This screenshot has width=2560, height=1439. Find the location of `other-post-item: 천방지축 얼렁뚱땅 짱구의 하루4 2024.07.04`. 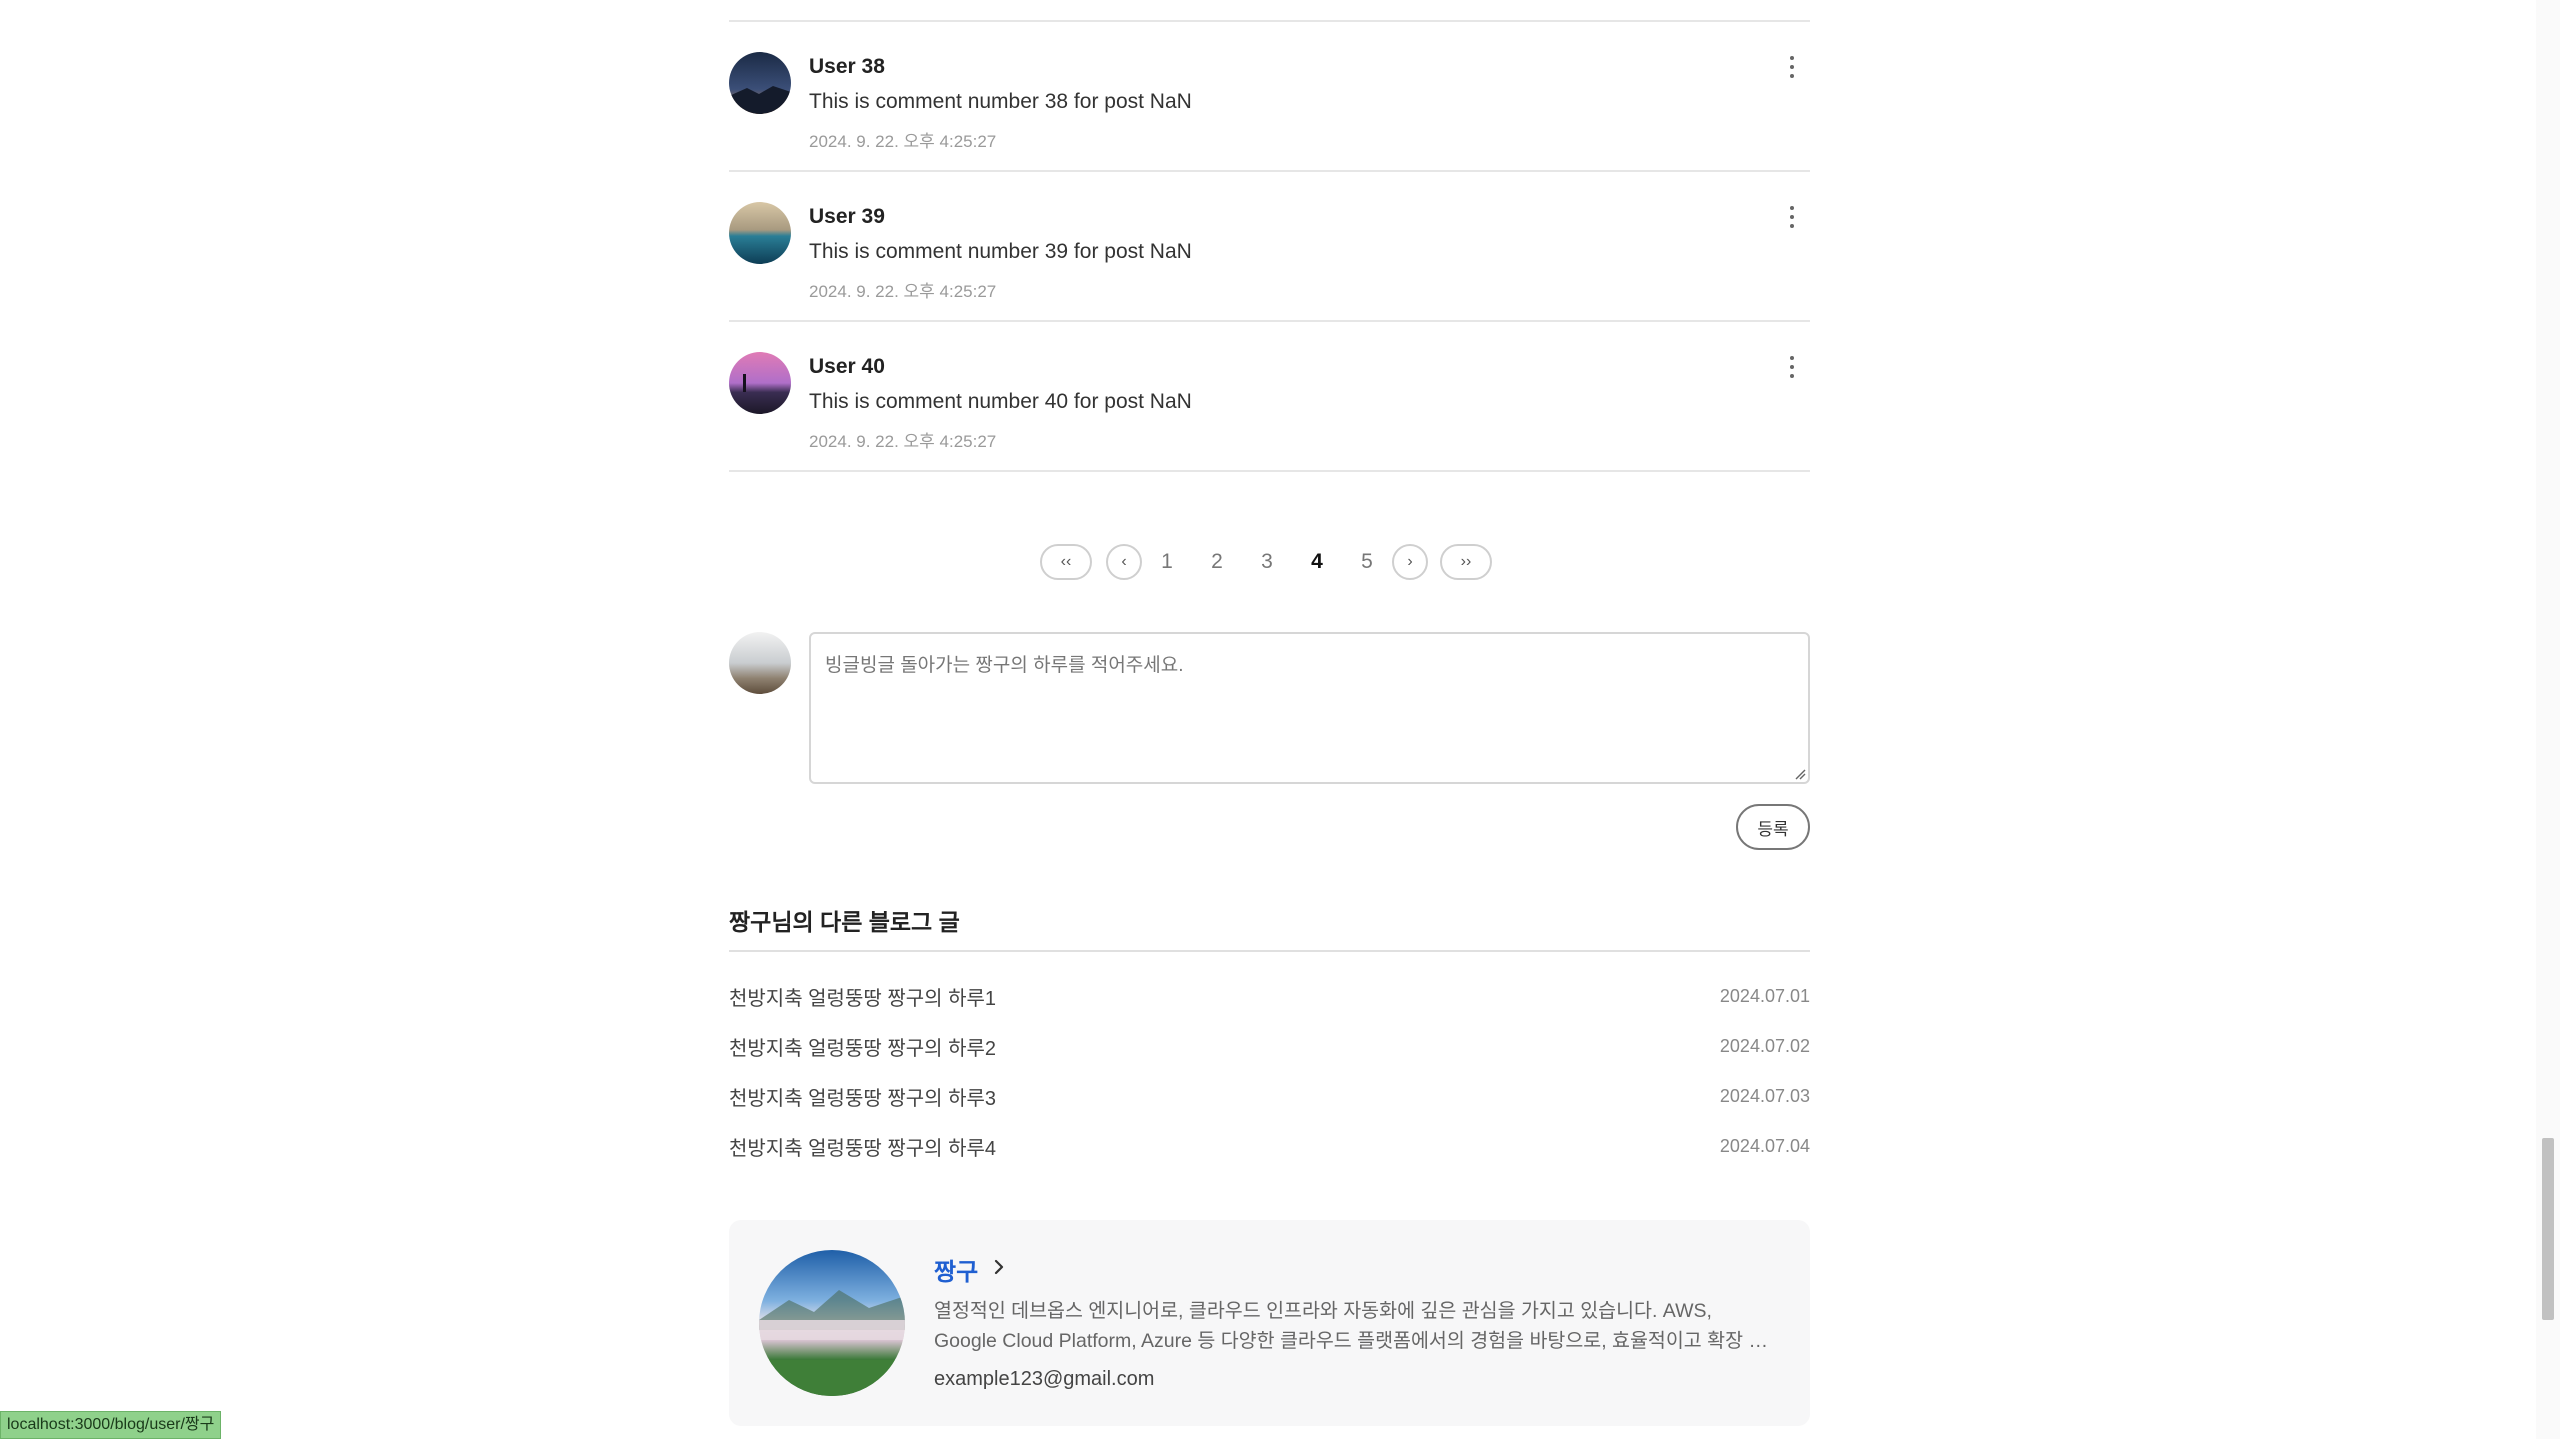

other-post-item: 천방지축 얼렁뚱땅 짱구의 하루4 2024.07.04 is located at coordinates (1269, 1146).